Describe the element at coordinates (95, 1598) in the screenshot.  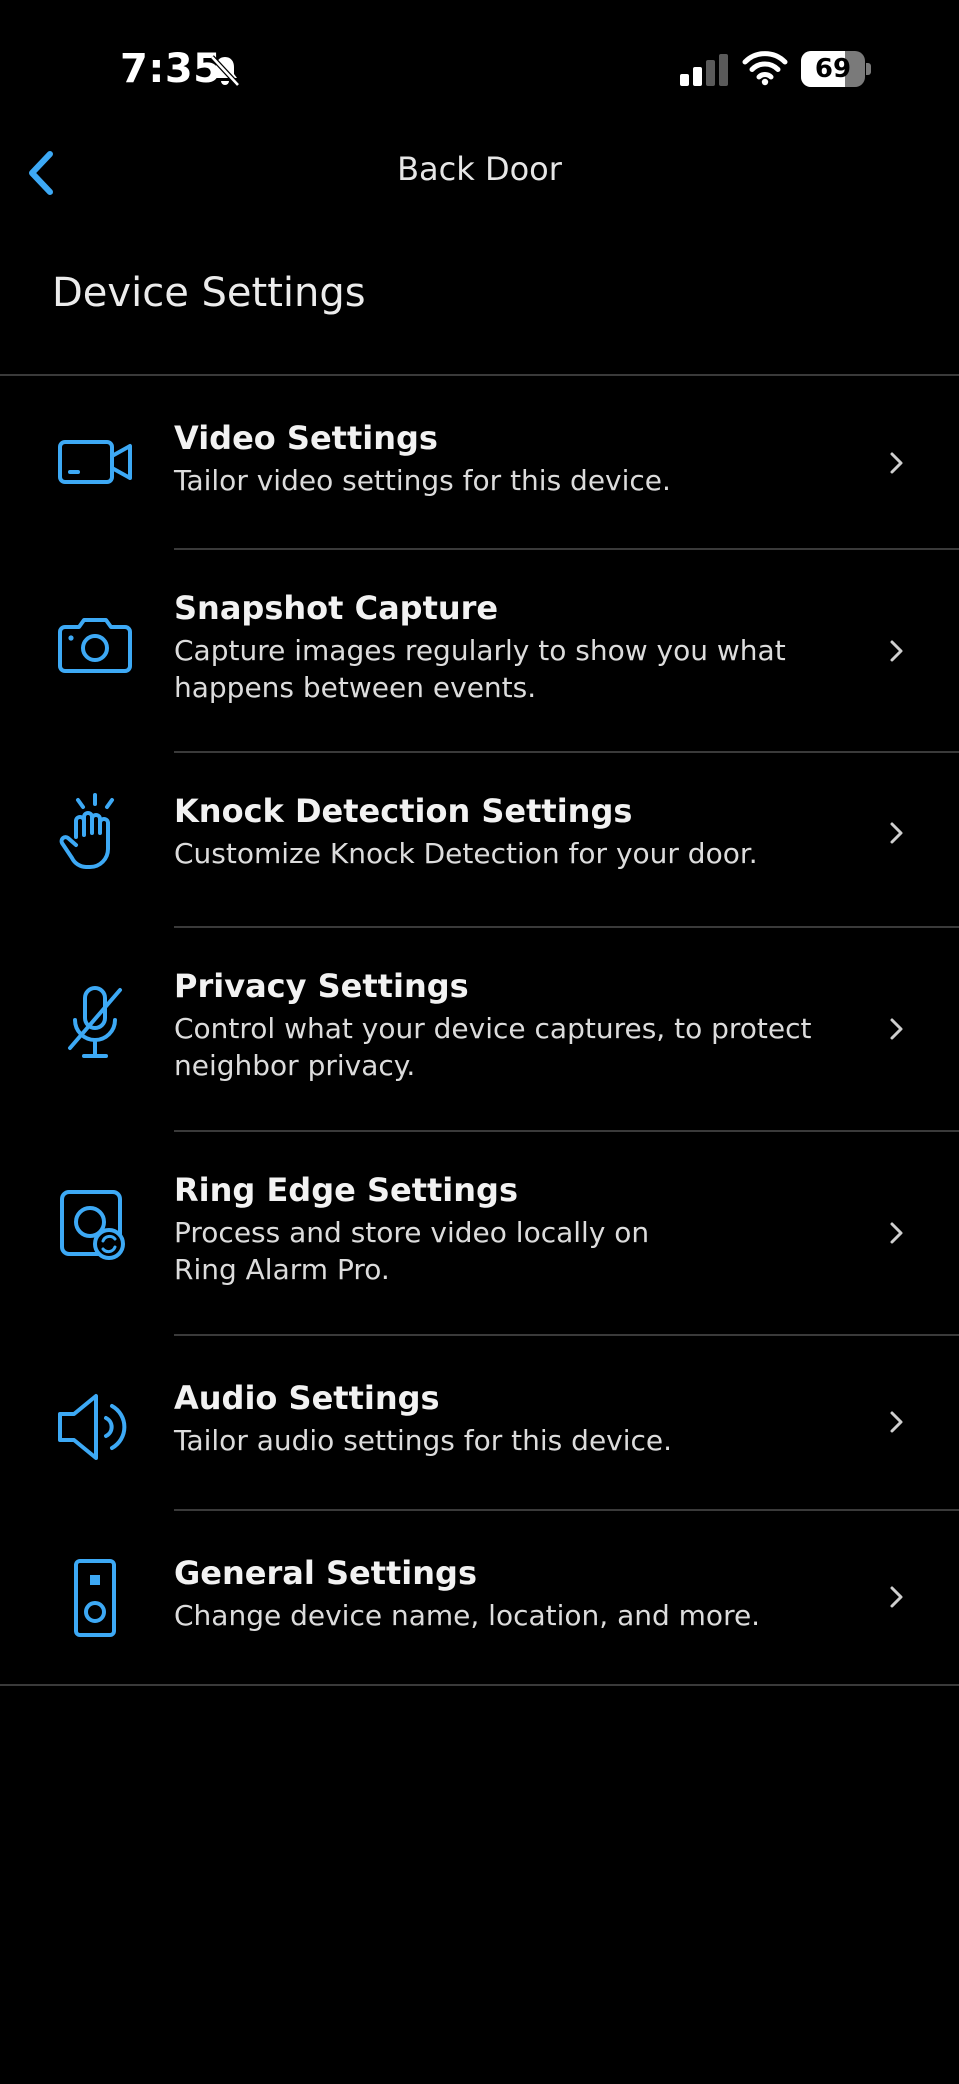
I see `doorbell-device-icon` at that location.